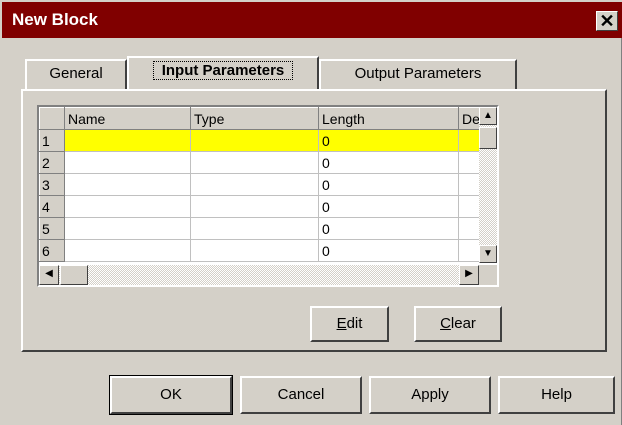 Image resolution: width=622 pixels, height=425 pixels. I want to click on close-button: ✕, so click(607, 21).